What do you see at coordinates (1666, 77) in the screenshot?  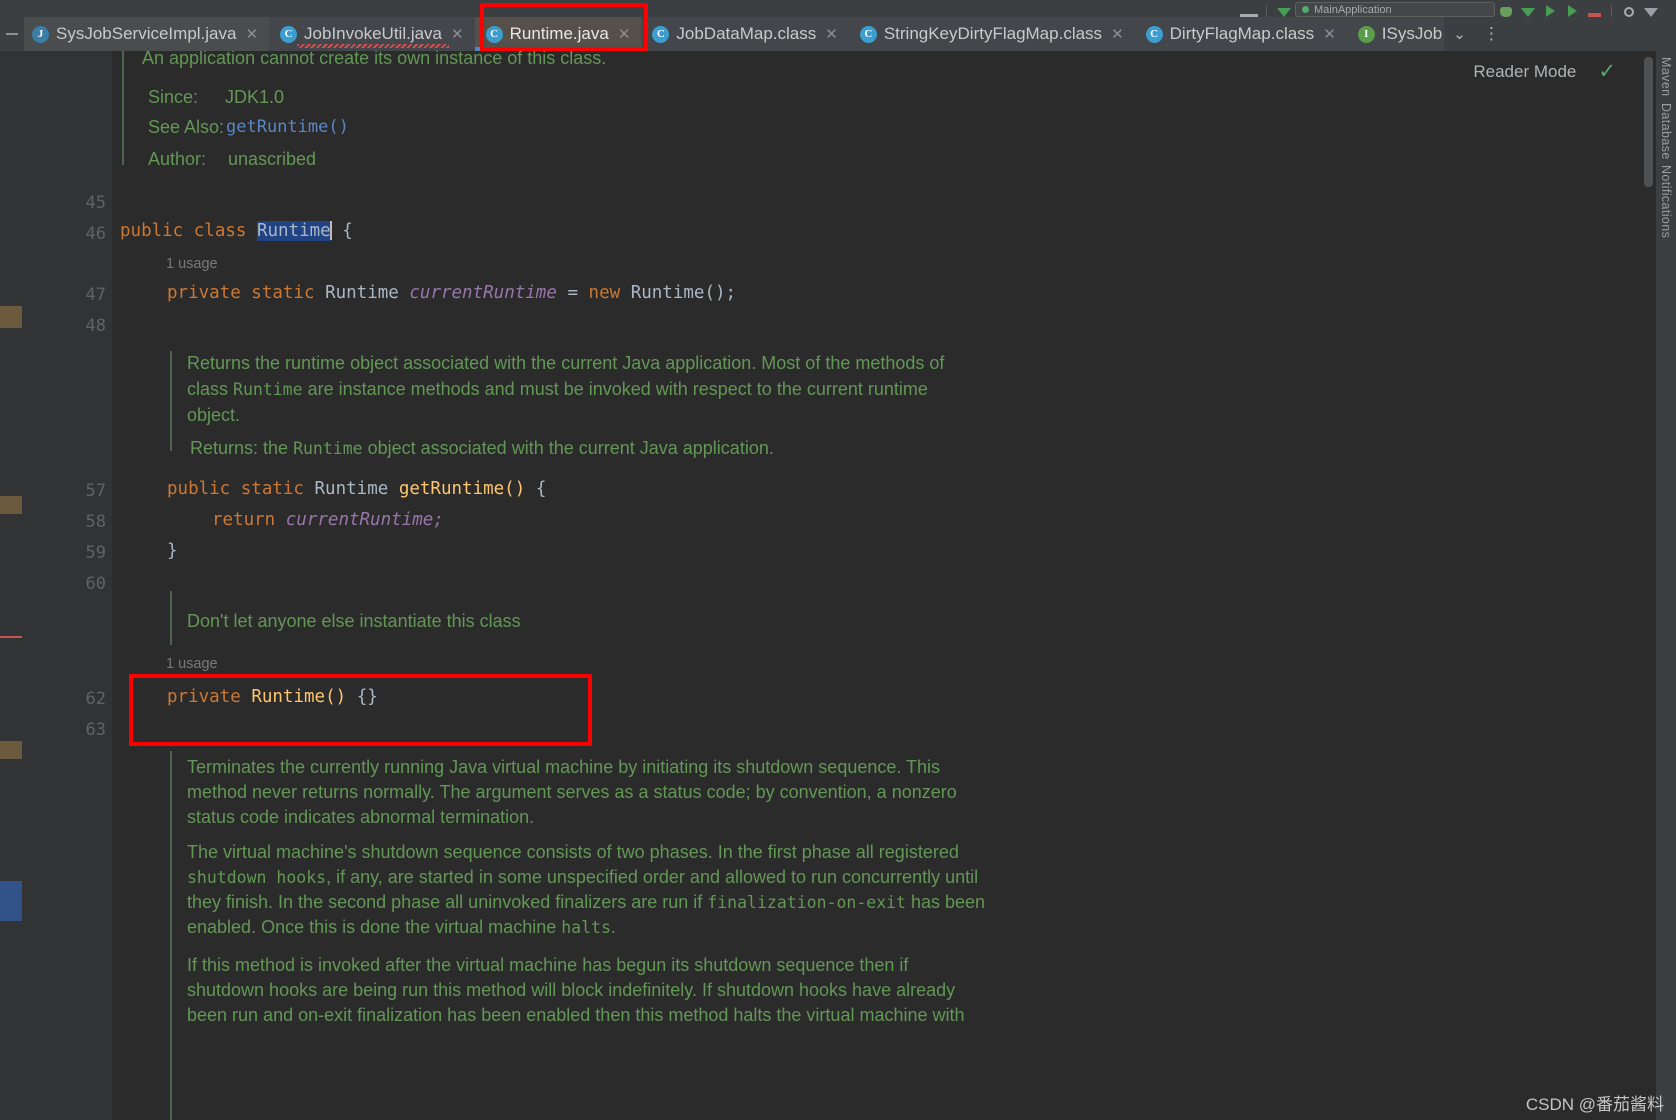 I see `tool-window-maven: Maven` at bounding box center [1666, 77].